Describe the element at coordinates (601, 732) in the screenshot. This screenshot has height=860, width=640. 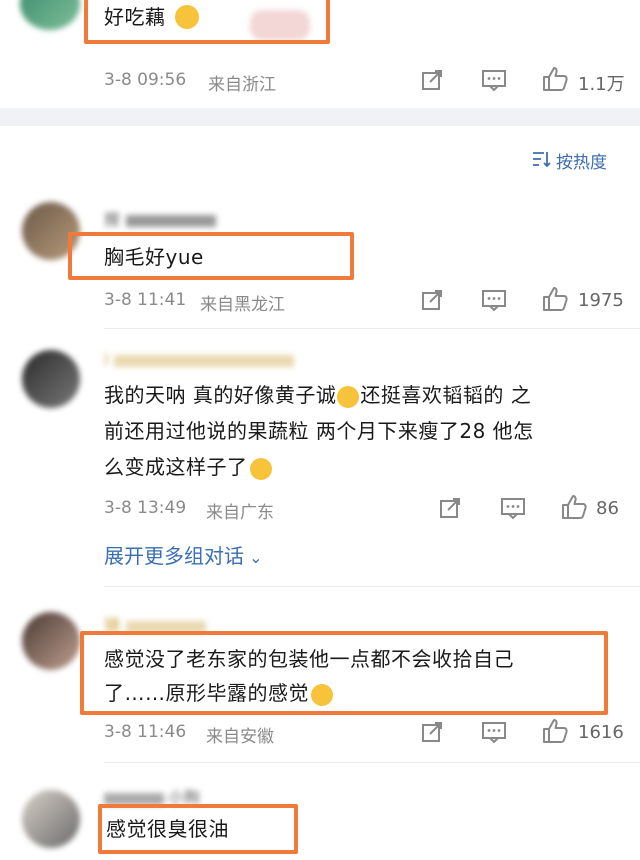
I see `like-count: 1616` at that location.